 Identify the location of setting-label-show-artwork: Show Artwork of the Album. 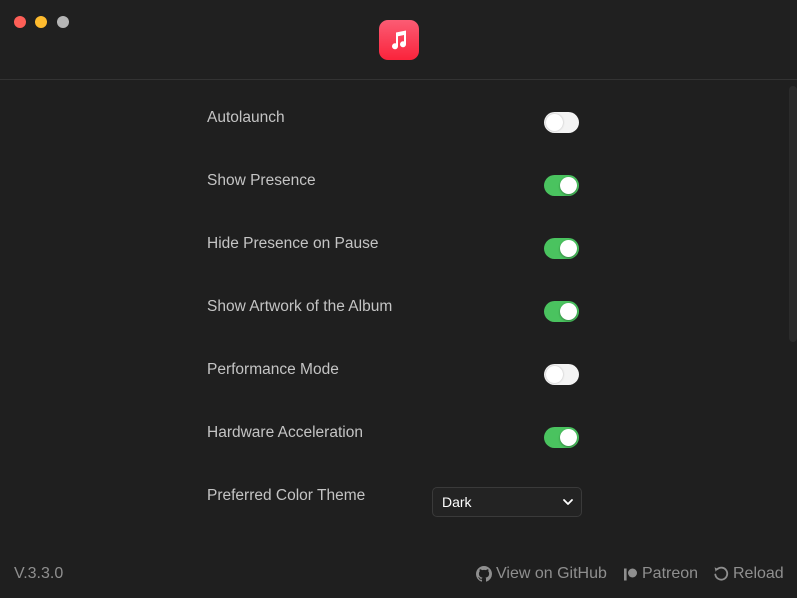
(300, 306).